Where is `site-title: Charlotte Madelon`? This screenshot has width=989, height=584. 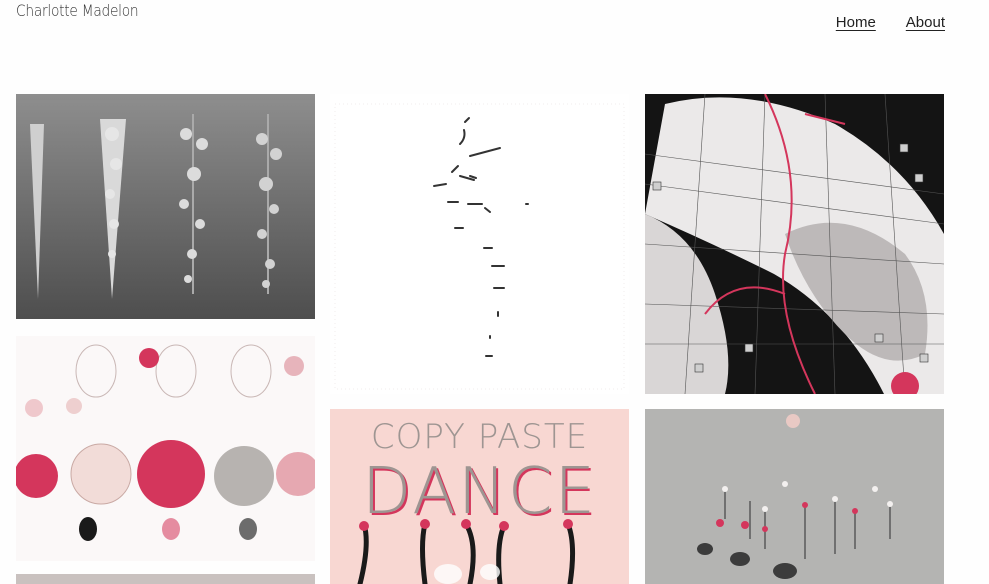 site-title: Charlotte Madelon is located at coordinates (77, 10).